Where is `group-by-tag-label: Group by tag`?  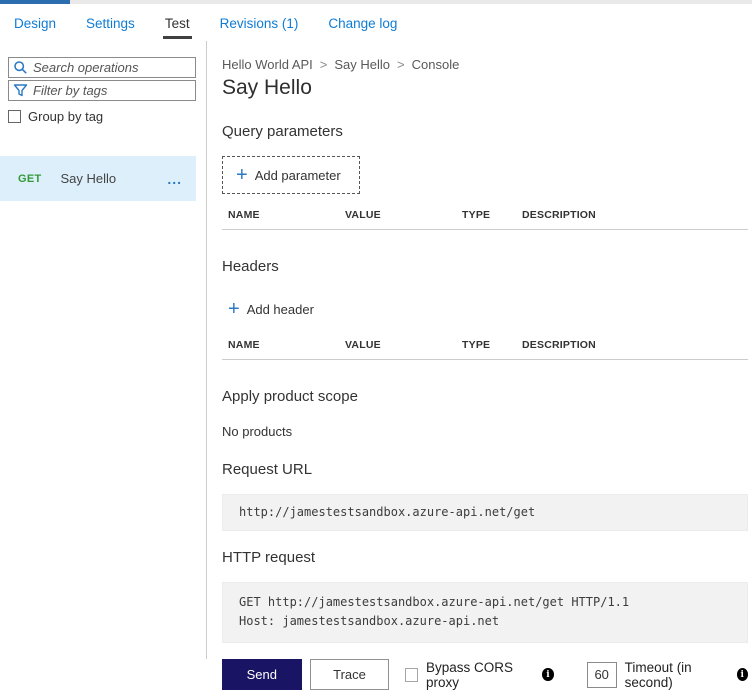 group-by-tag-label: Group by tag is located at coordinates (66, 116).